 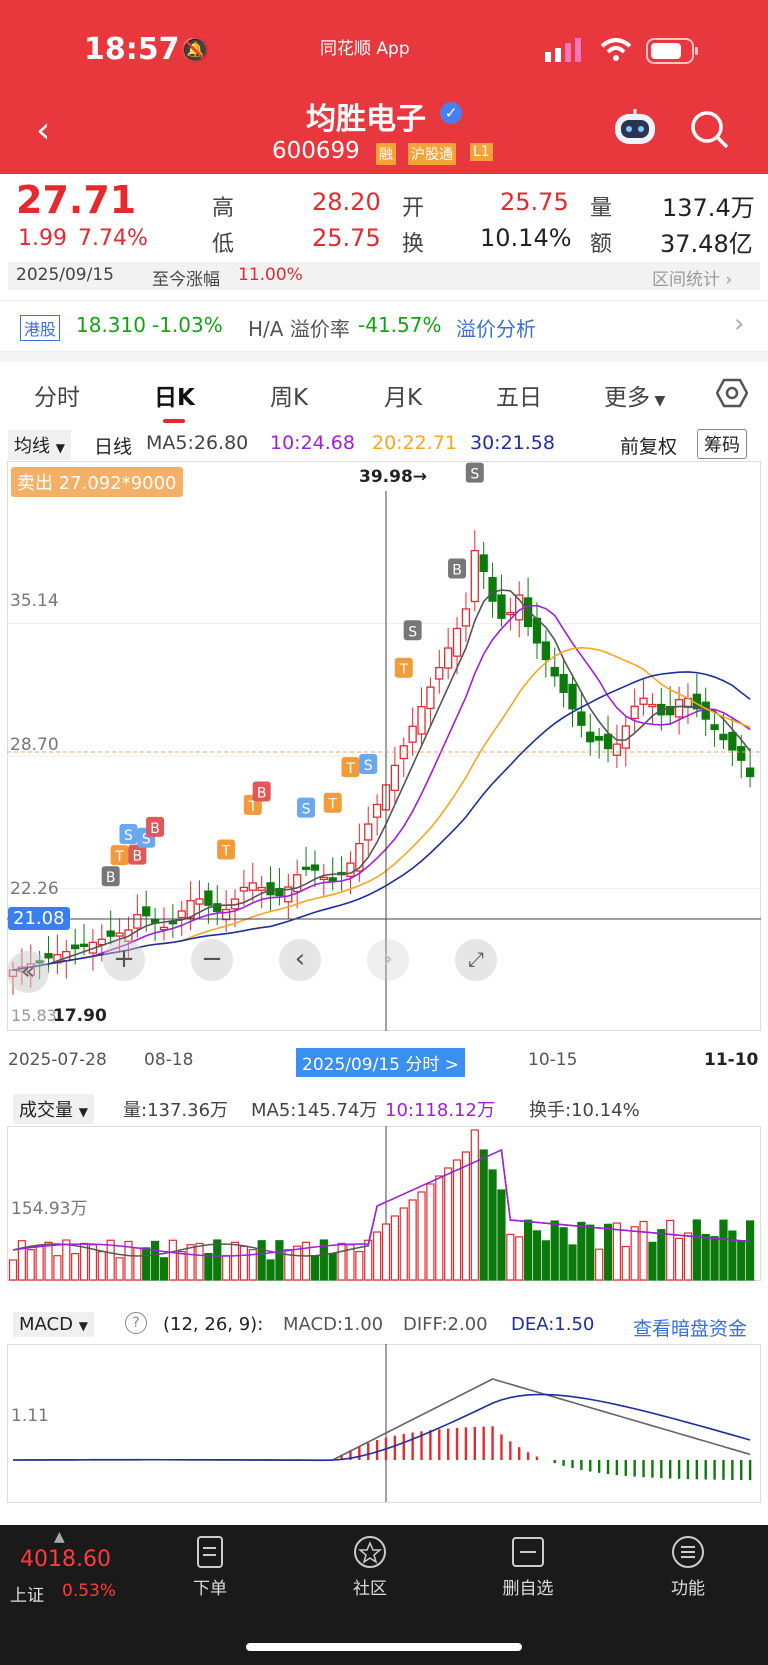 I want to click on last-price: 27.71, so click(x=76, y=200).